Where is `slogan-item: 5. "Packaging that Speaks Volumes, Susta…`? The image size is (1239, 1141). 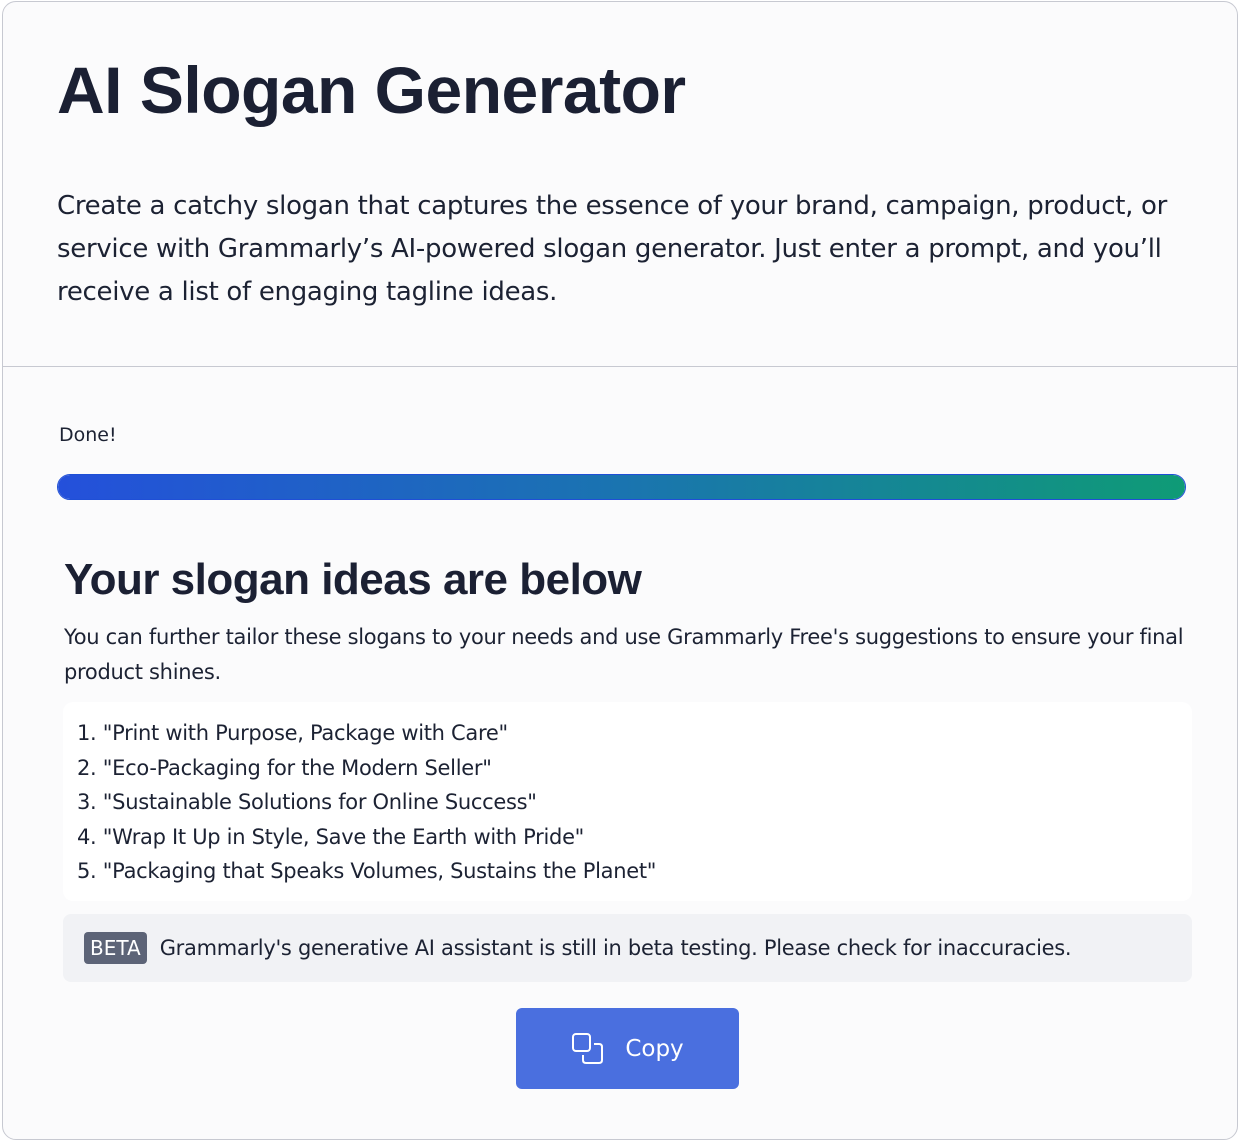 slogan-item: 5. "Packaging that Speaks Volumes, Susta… is located at coordinates (367, 871).